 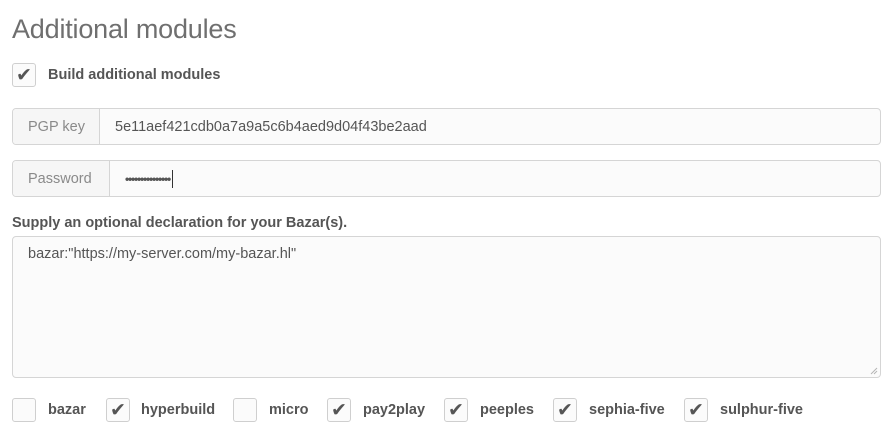 I want to click on module-label-peeples: peeples, so click(x=507, y=410).